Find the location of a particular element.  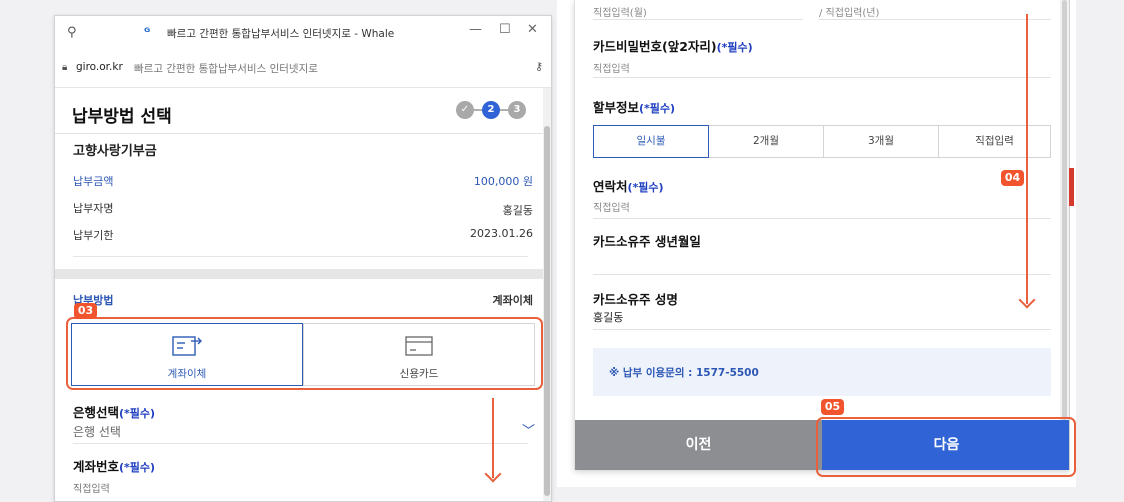

step-2-current: 2 is located at coordinates (491, 110).